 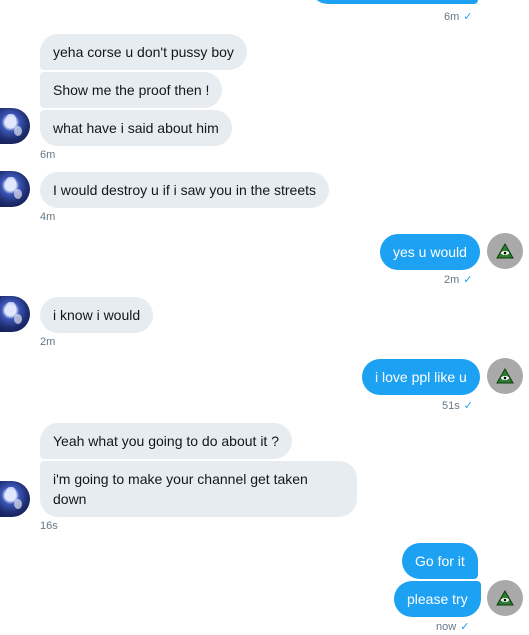 What do you see at coordinates (437, 599) in the screenshot?
I see `sent-message: please try` at bounding box center [437, 599].